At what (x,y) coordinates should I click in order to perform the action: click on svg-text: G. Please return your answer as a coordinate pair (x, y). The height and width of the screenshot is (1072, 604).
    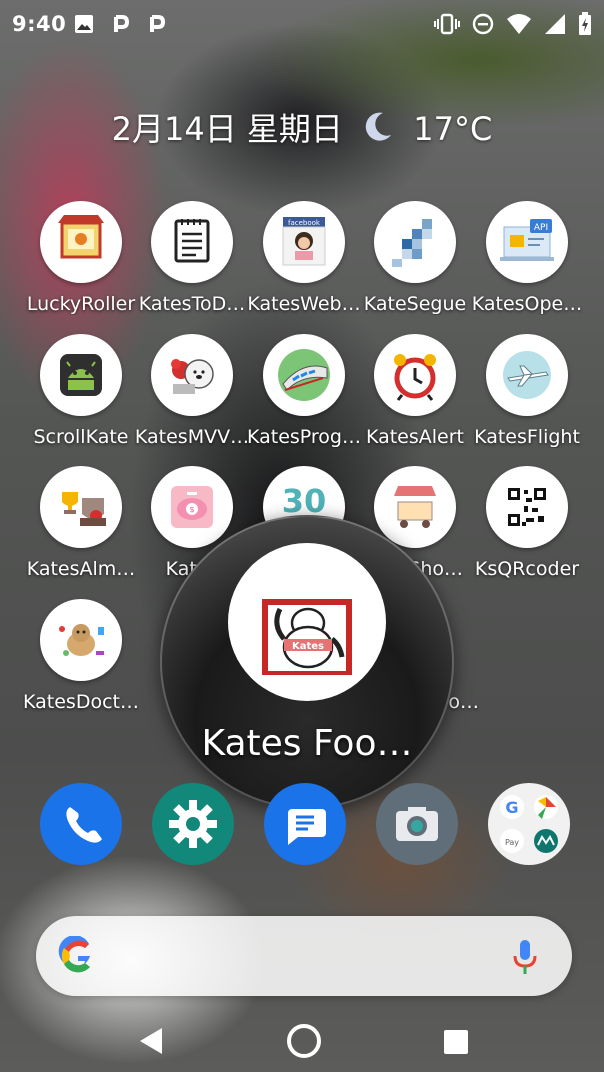
    Looking at the image, I should click on (511, 807).